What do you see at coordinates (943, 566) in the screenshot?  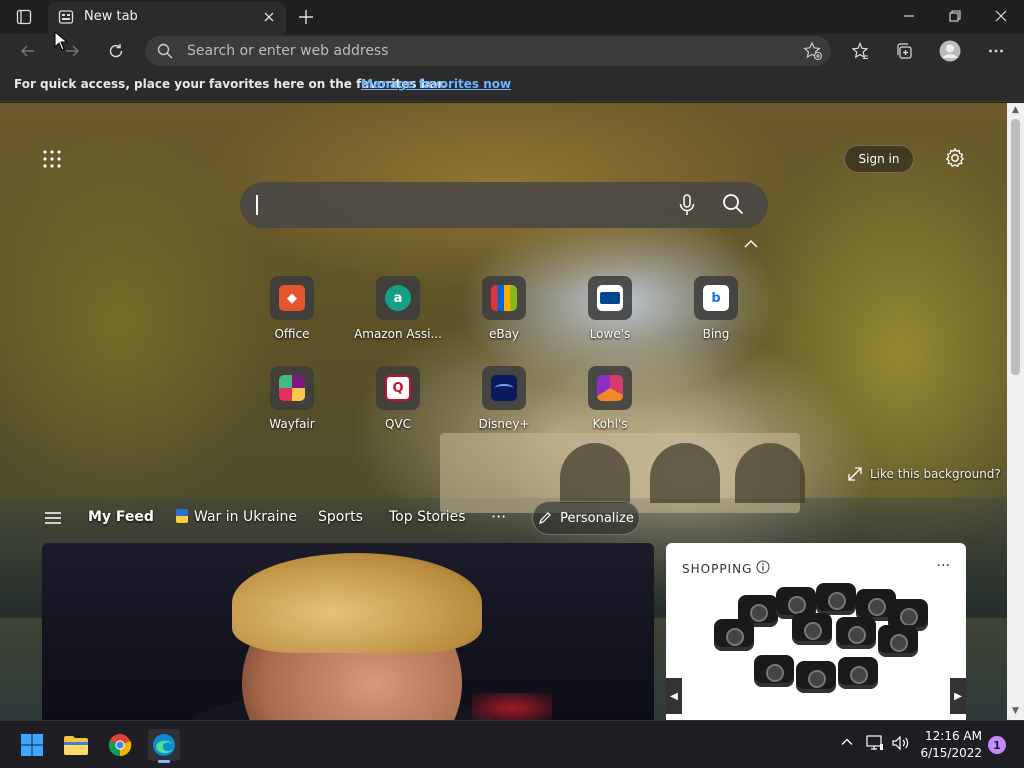 I see `shopping-more-button: ···` at bounding box center [943, 566].